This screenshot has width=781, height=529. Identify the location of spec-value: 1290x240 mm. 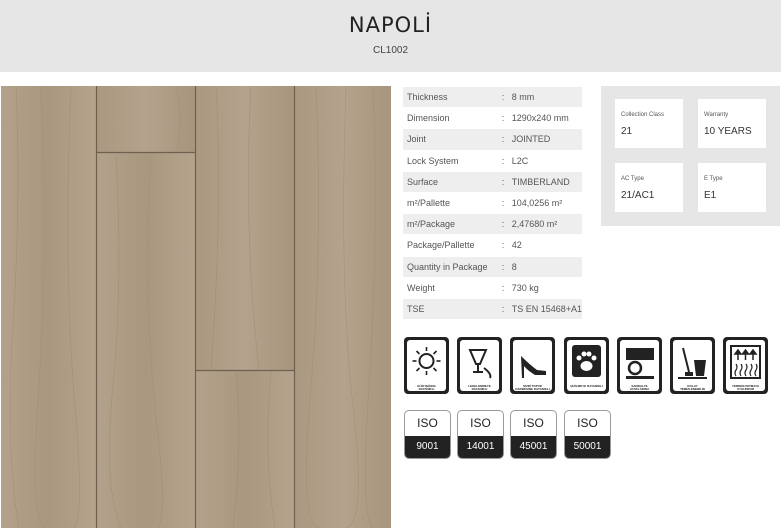
(544, 118).